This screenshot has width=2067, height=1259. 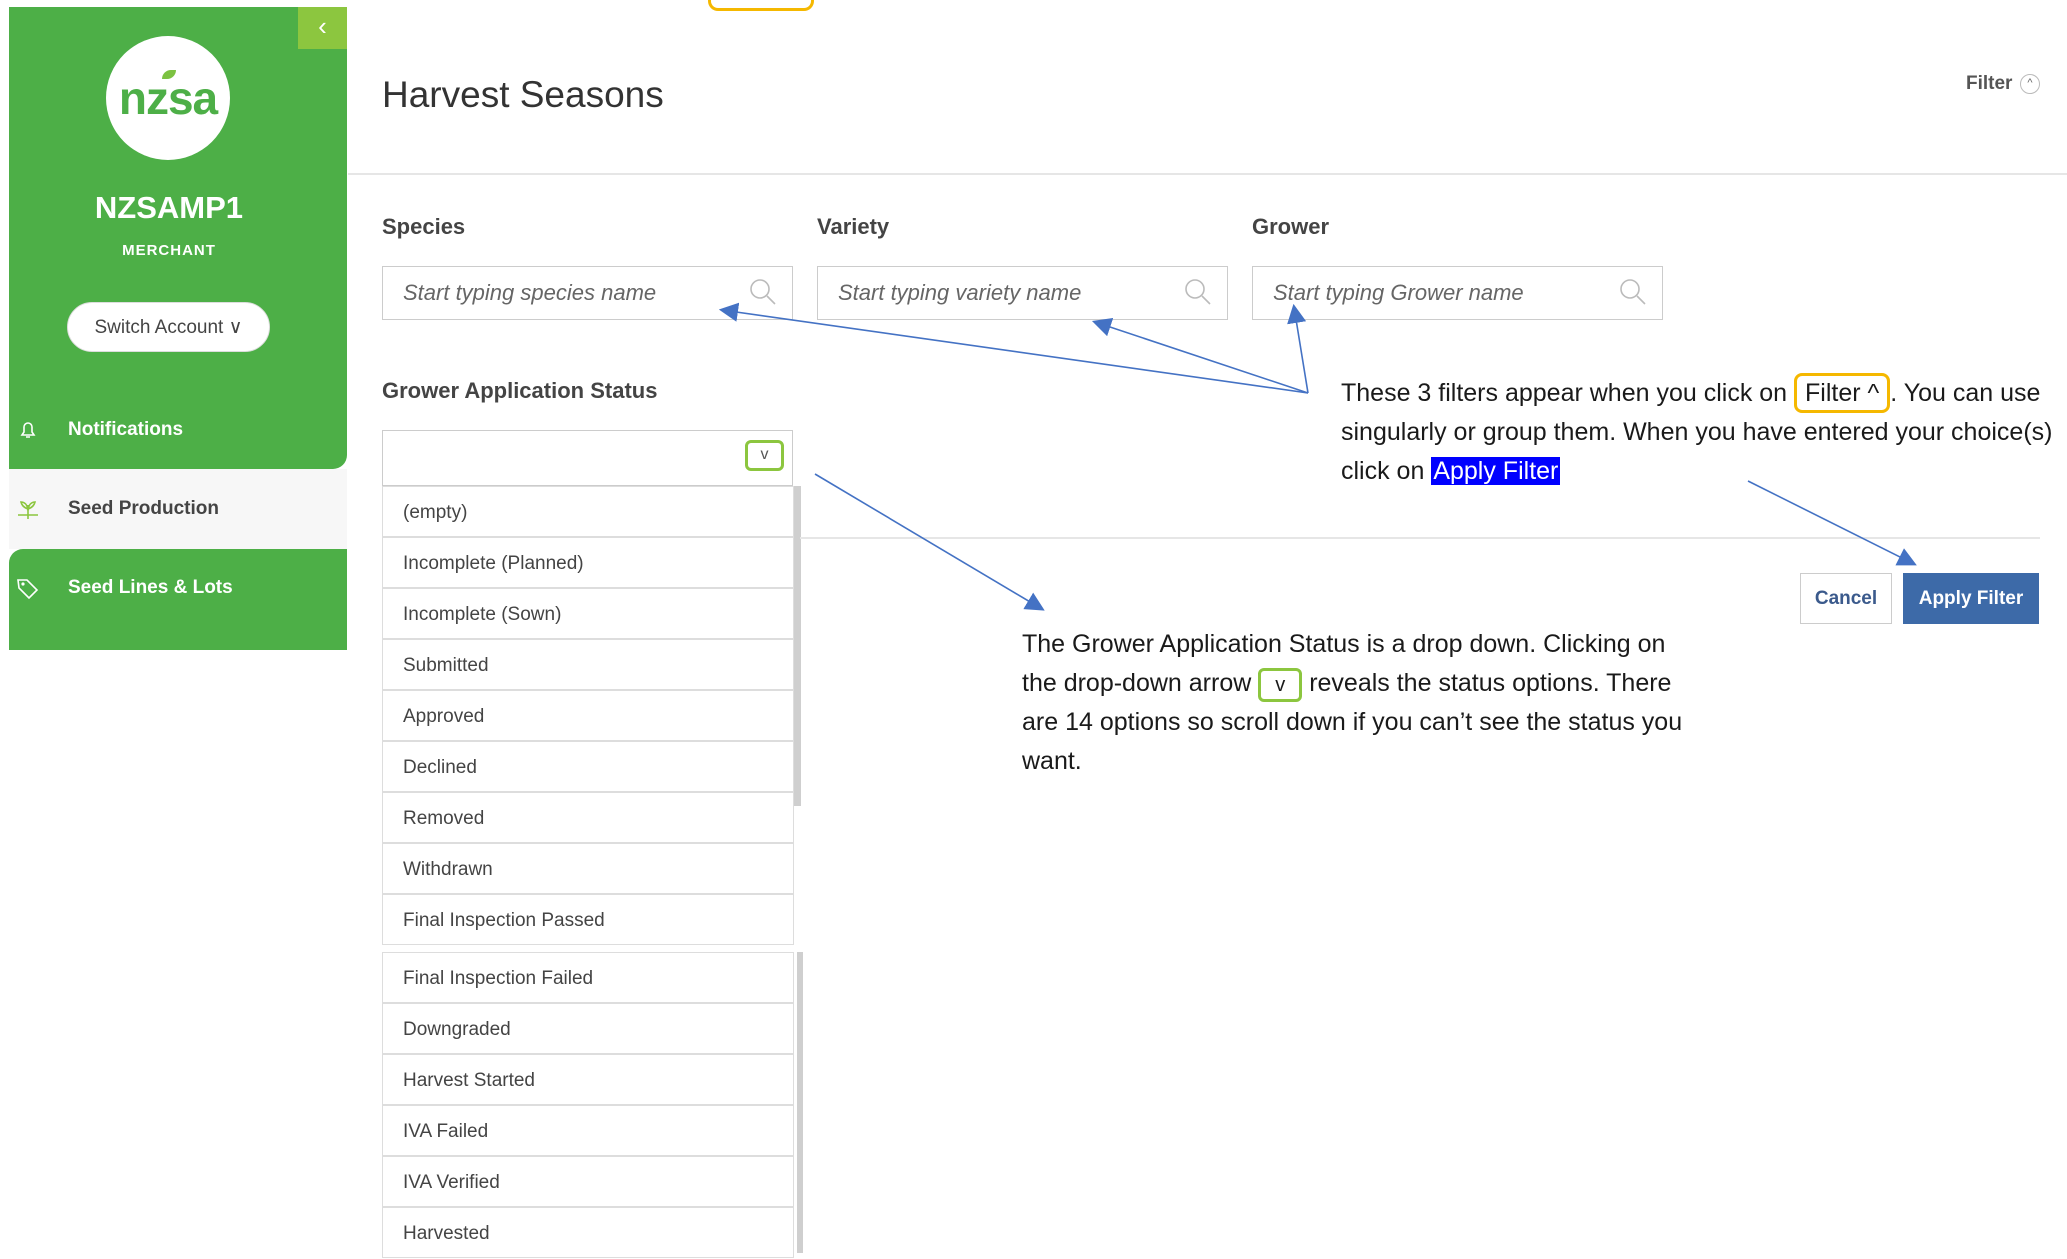 I want to click on arrow-to-species, so click(x=1013, y=348).